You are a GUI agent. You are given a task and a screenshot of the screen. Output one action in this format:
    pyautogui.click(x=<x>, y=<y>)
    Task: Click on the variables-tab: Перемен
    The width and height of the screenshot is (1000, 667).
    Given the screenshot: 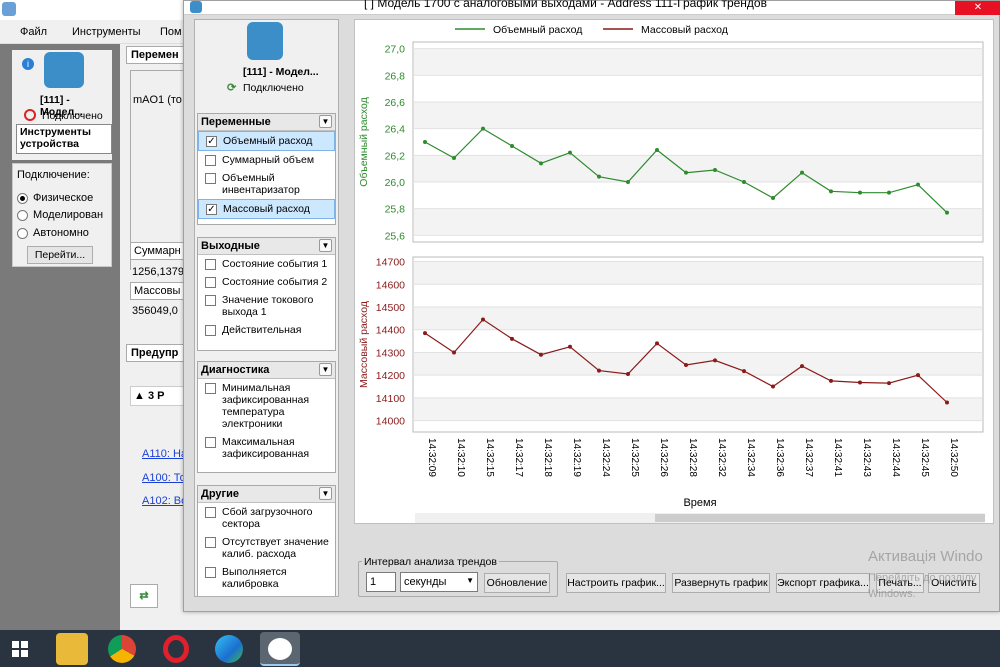 What is the action you would take?
    pyautogui.click(x=156, y=55)
    